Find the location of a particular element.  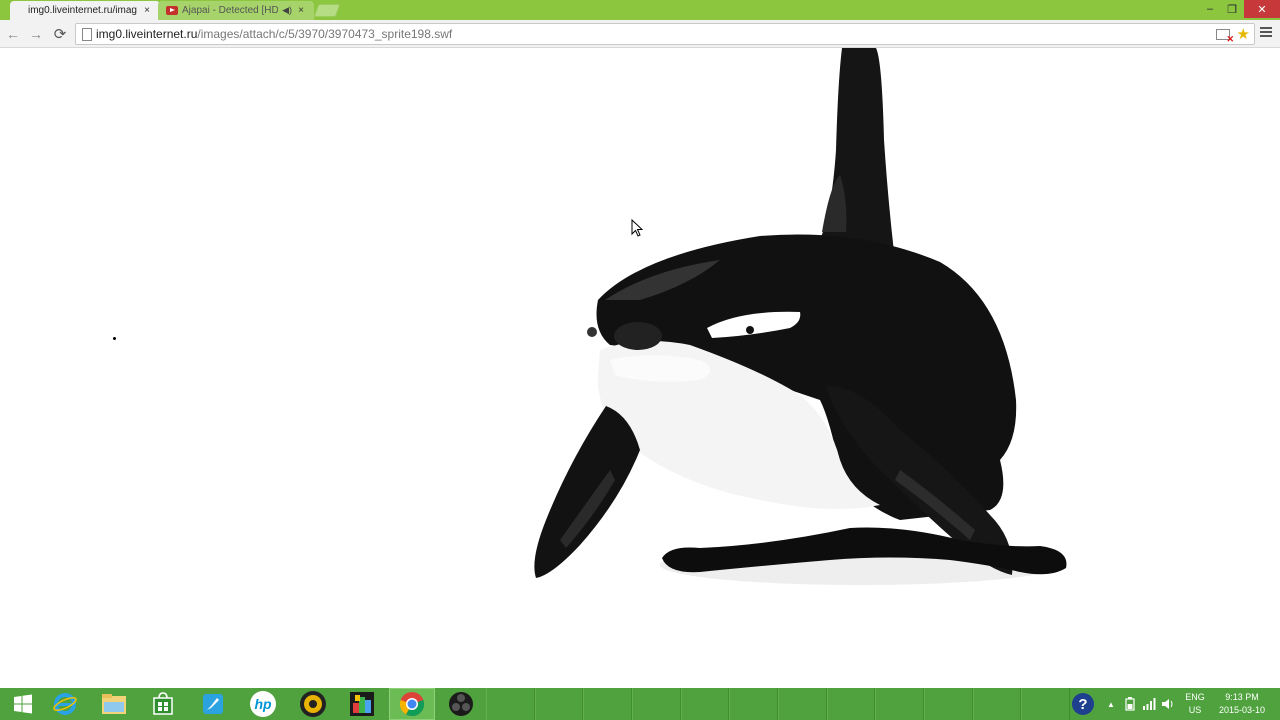

language-indicator: ENG US is located at coordinates (1195, 704).